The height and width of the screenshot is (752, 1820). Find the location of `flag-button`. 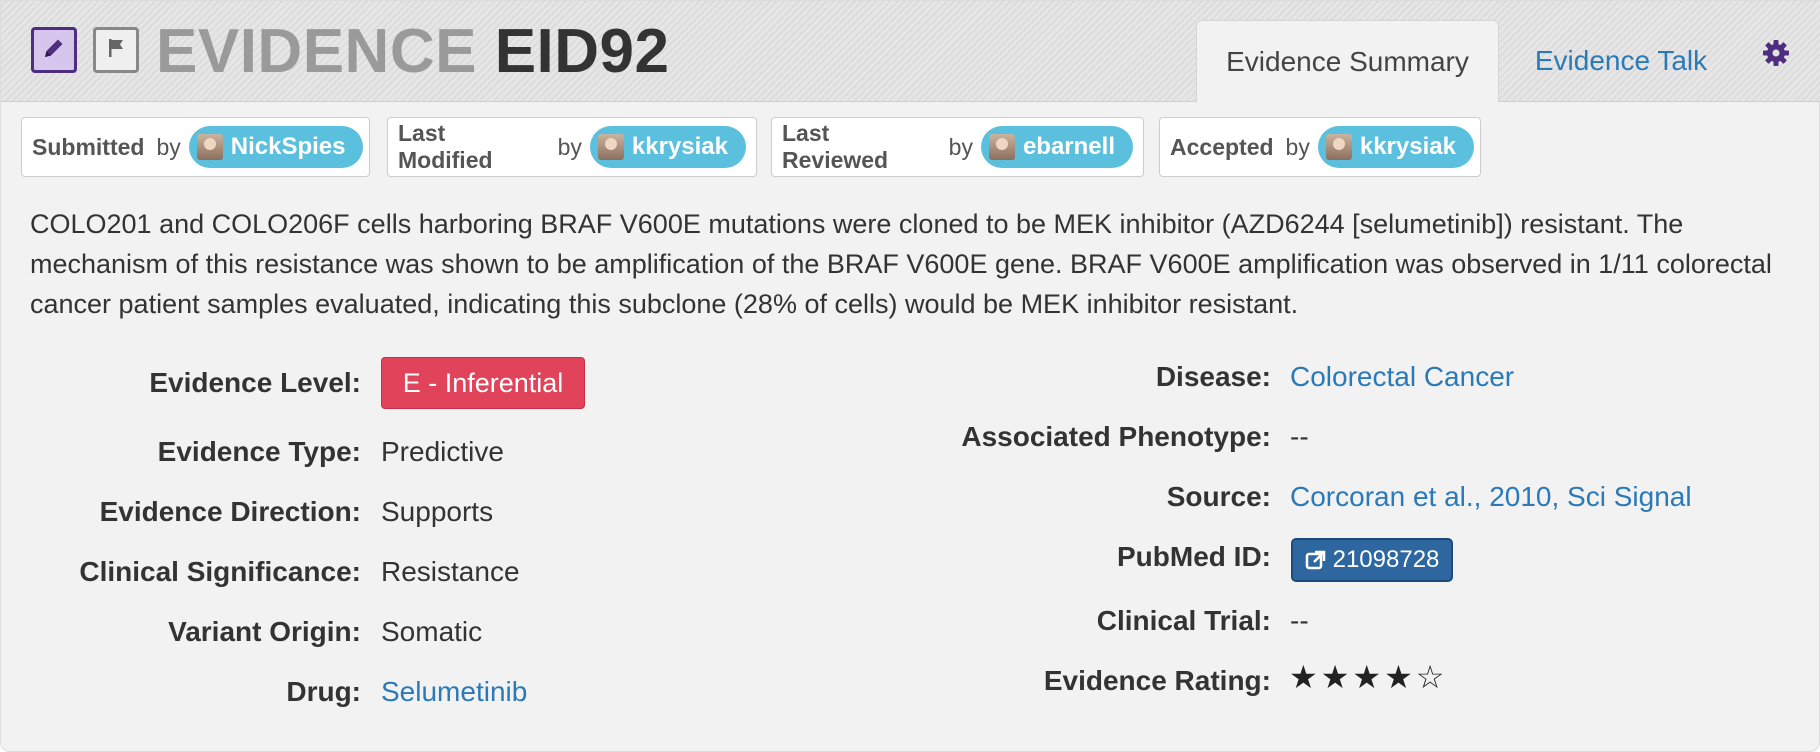

flag-button is located at coordinates (116, 50).